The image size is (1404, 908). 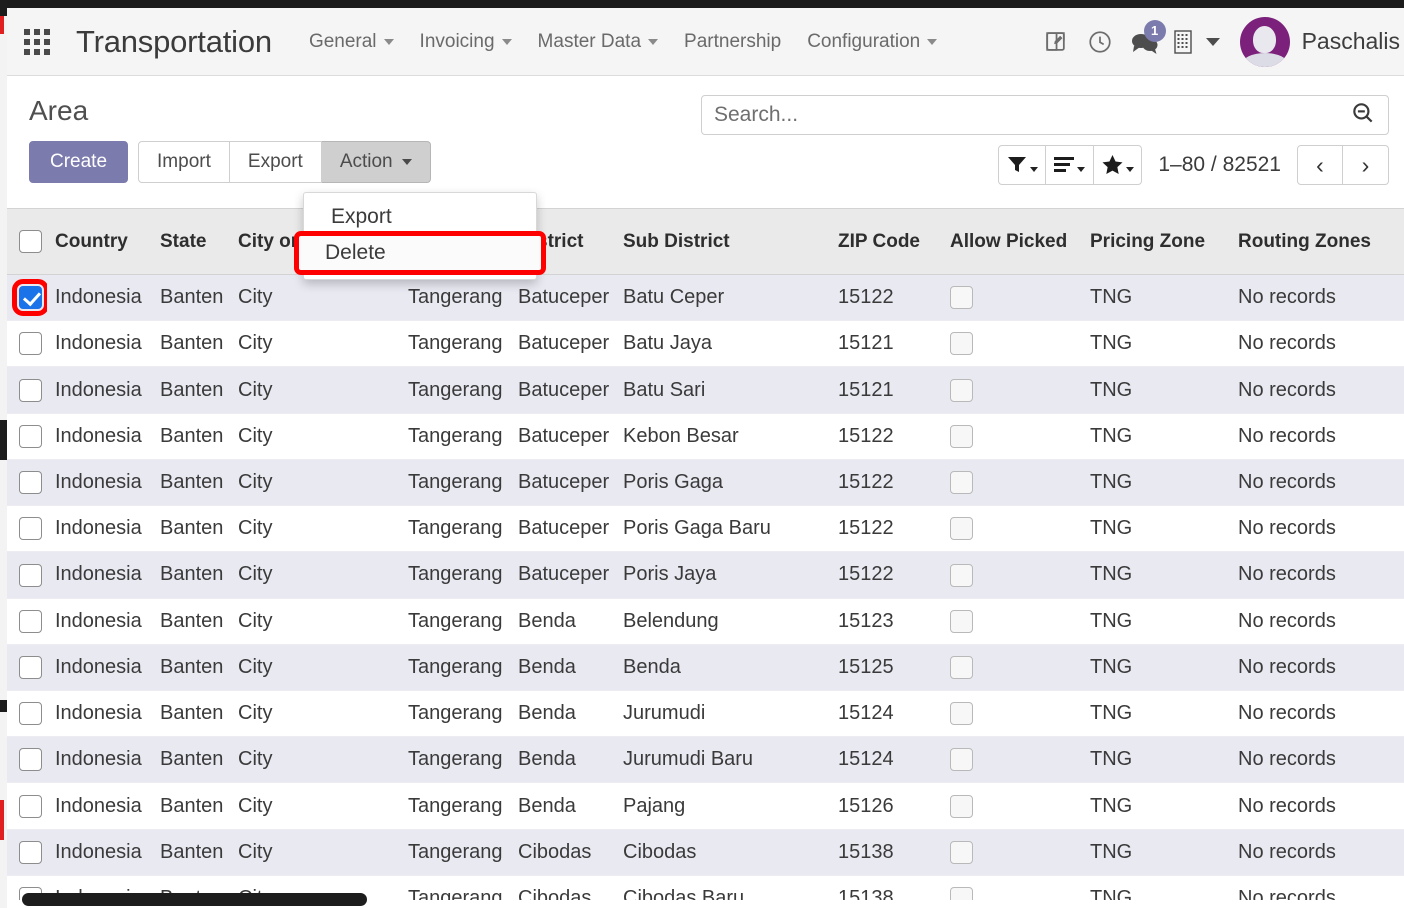 What do you see at coordinates (37, 42) in the screenshot?
I see `apps-grid-icon` at bounding box center [37, 42].